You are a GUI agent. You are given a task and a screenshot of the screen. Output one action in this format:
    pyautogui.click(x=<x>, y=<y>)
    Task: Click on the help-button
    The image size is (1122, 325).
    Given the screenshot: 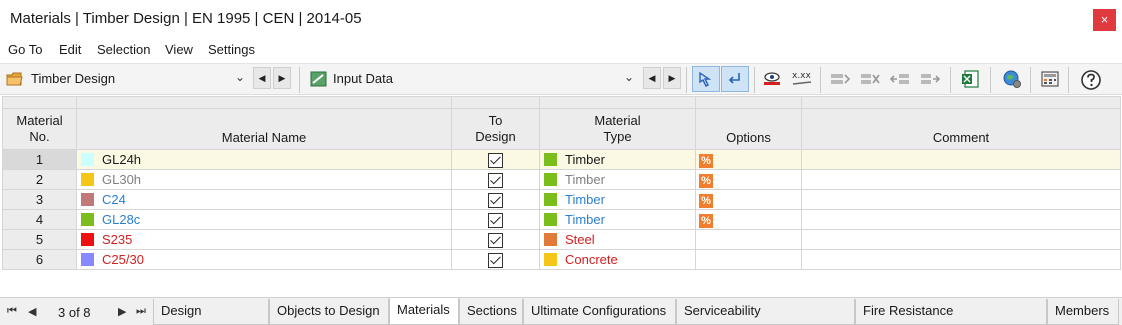 What is the action you would take?
    pyautogui.click(x=1091, y=79)
    